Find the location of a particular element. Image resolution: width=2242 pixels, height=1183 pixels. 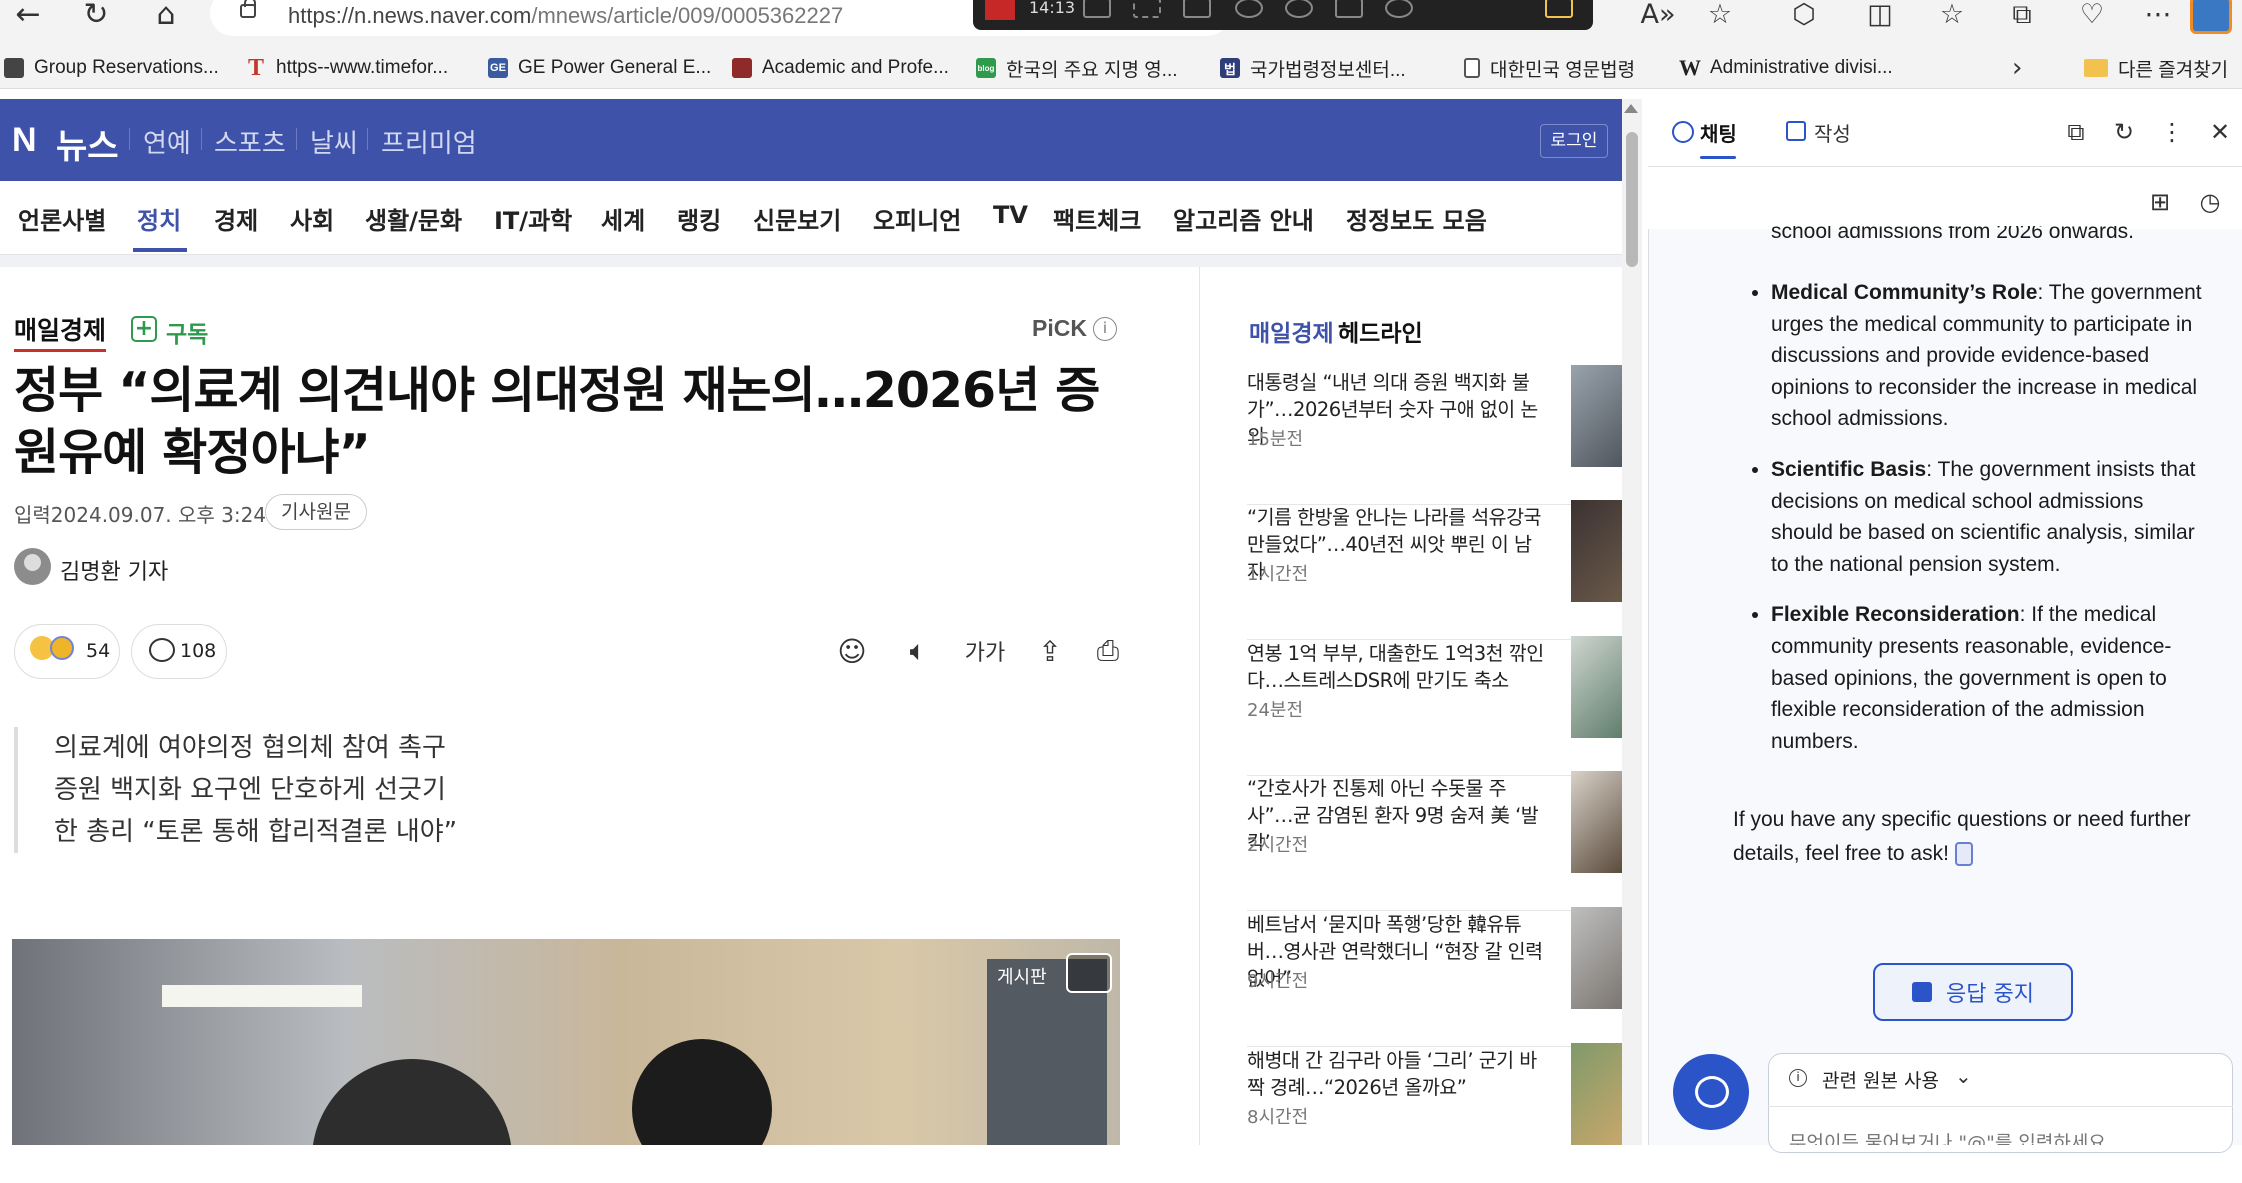

new-topic-button is located at coordinates (1711, 1092).